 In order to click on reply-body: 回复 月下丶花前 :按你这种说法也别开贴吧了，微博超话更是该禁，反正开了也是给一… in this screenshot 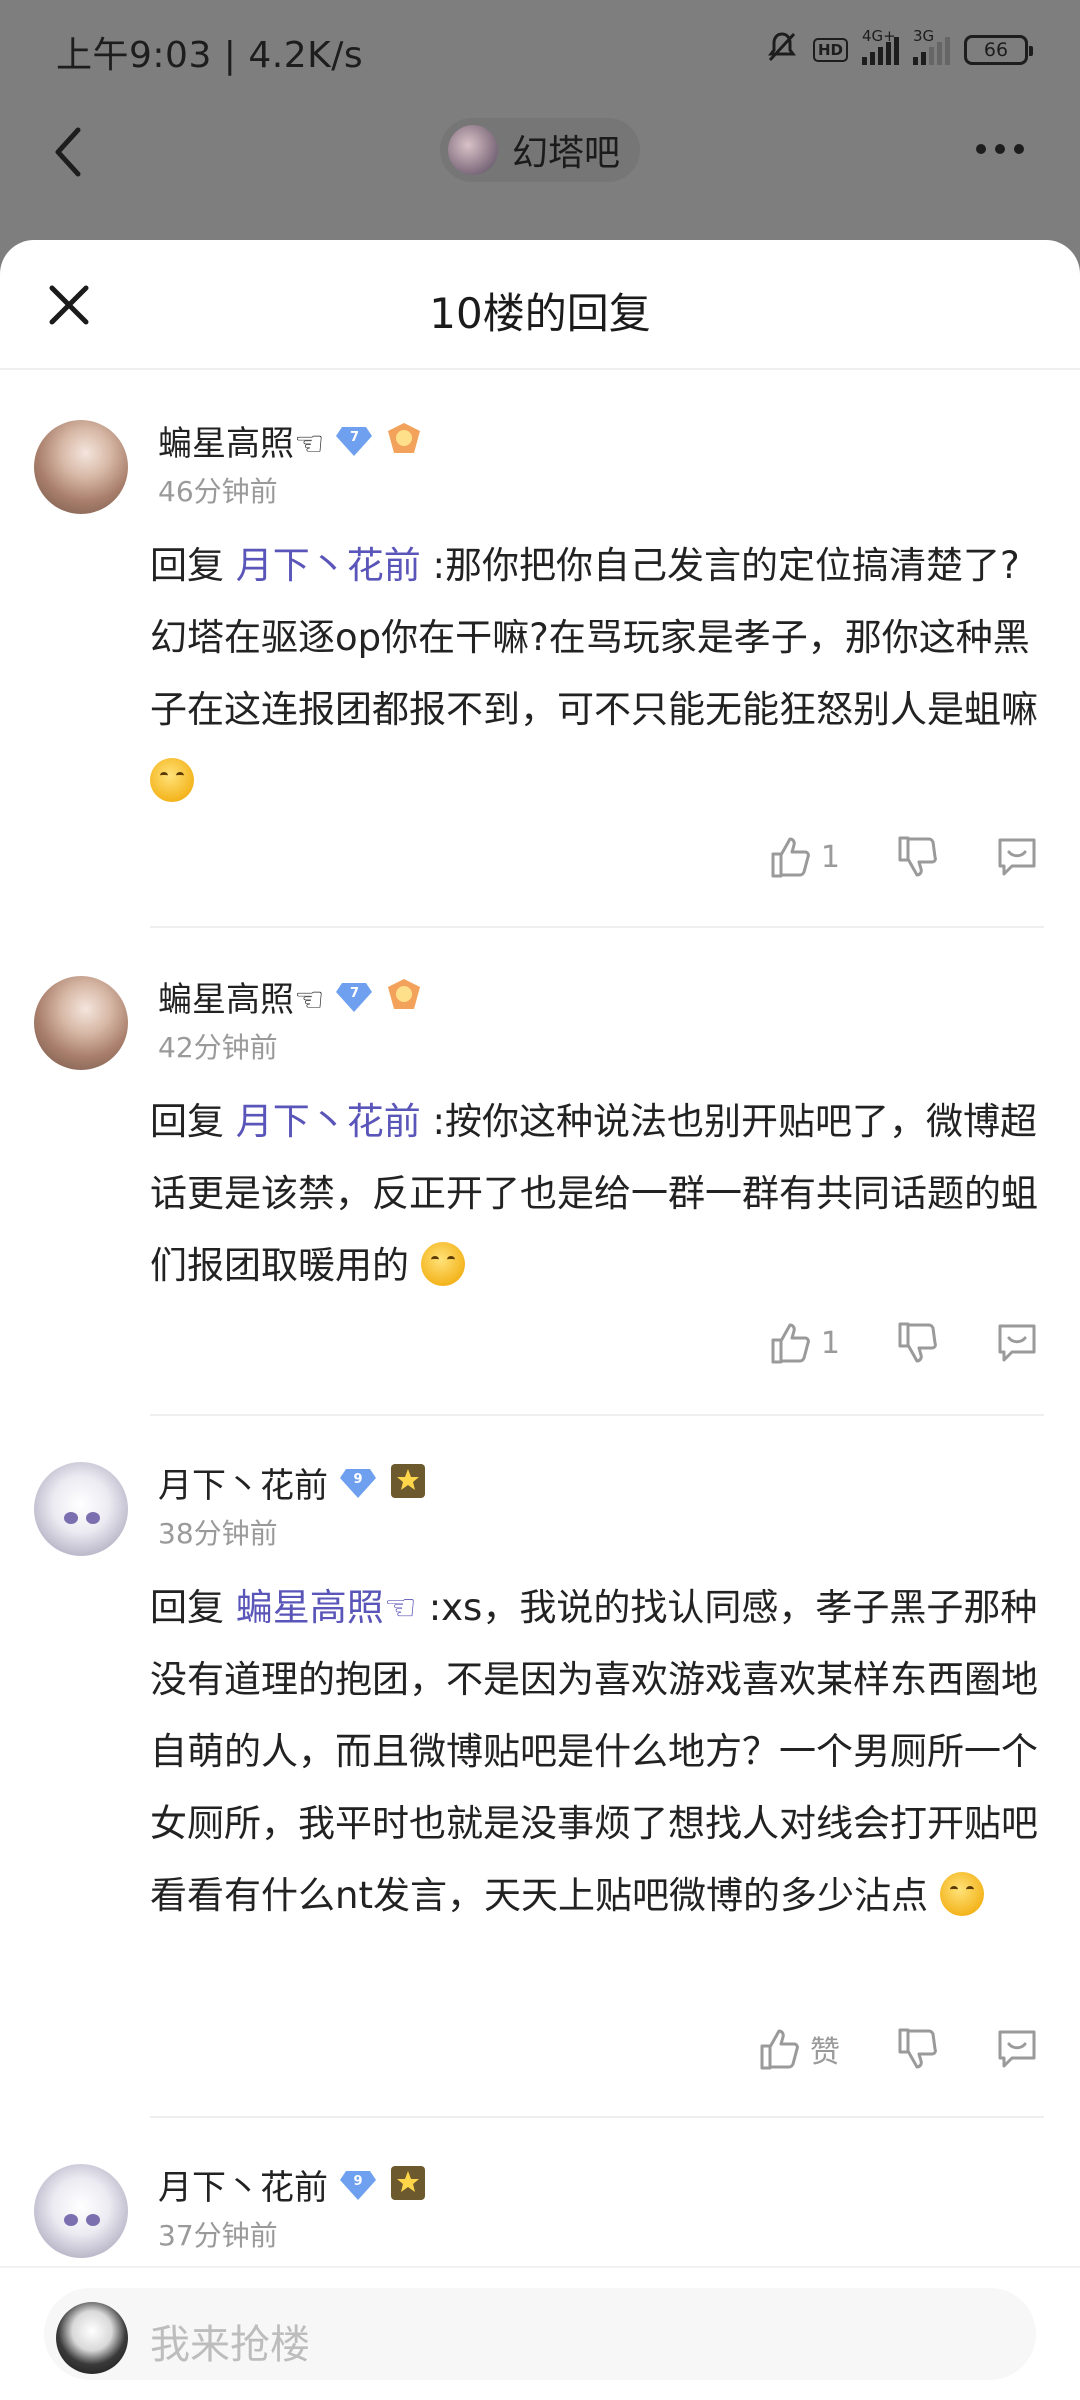, I will do `click(595, 1194)`.